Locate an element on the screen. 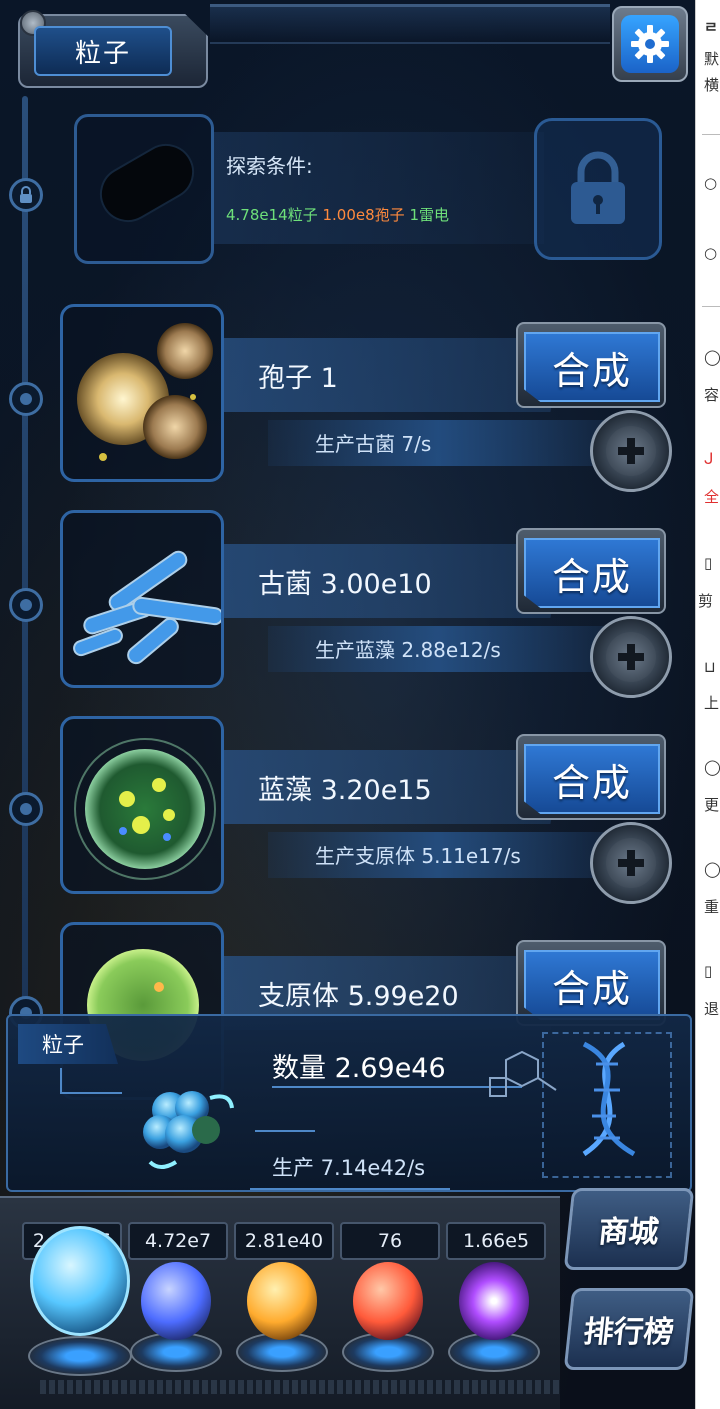 The width and height of the screenshot is (720, 1409). shop-button: 商城 is located at coordinates (629, 1229).